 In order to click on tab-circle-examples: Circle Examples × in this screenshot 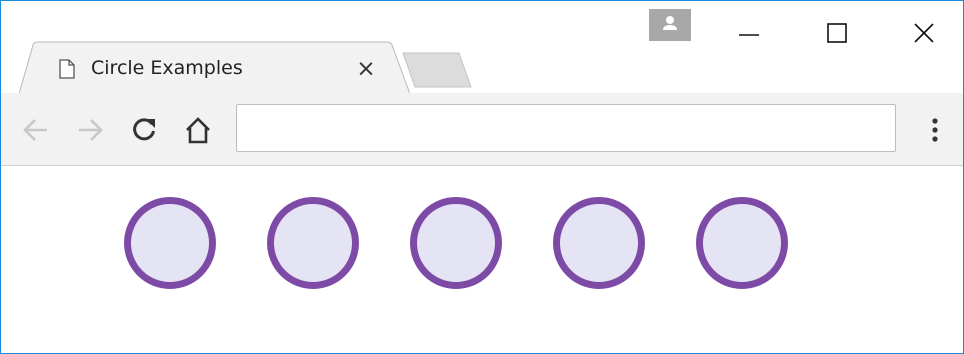, I will do `click(215, 68)`.